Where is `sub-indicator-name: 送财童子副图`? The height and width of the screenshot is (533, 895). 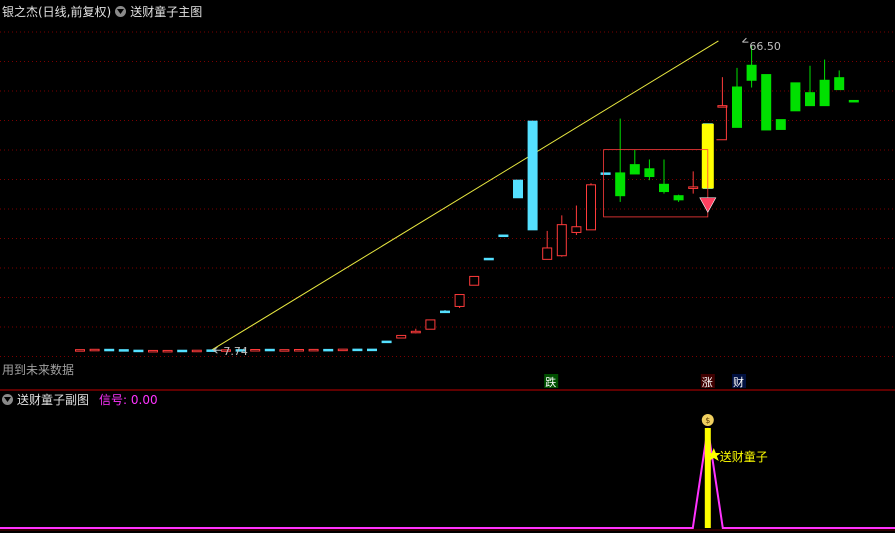 sub-indicator-name: 送财童子副图 is located at coordinates (53, 399).